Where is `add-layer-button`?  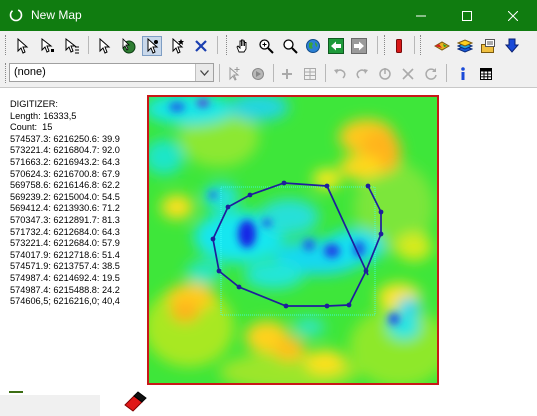 add-layer-button is located at coordinates (442, 46).